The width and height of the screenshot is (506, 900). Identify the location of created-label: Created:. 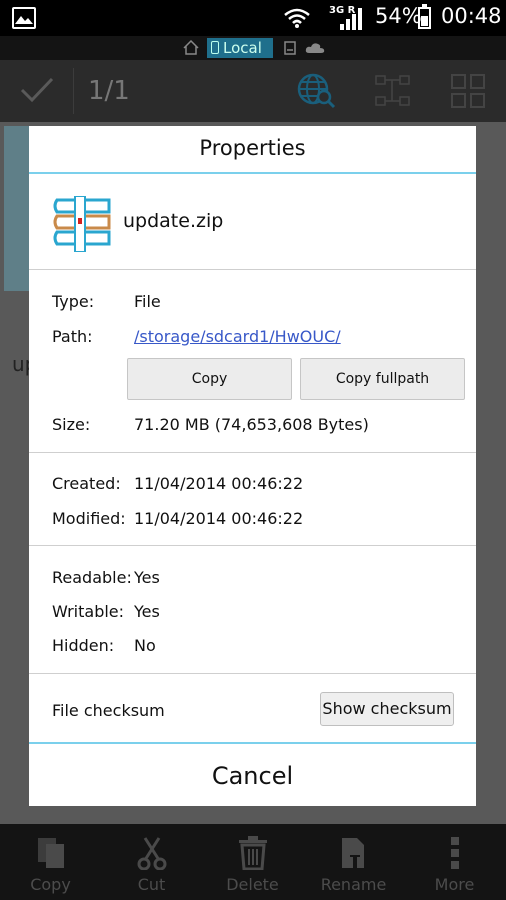
(86, 483).